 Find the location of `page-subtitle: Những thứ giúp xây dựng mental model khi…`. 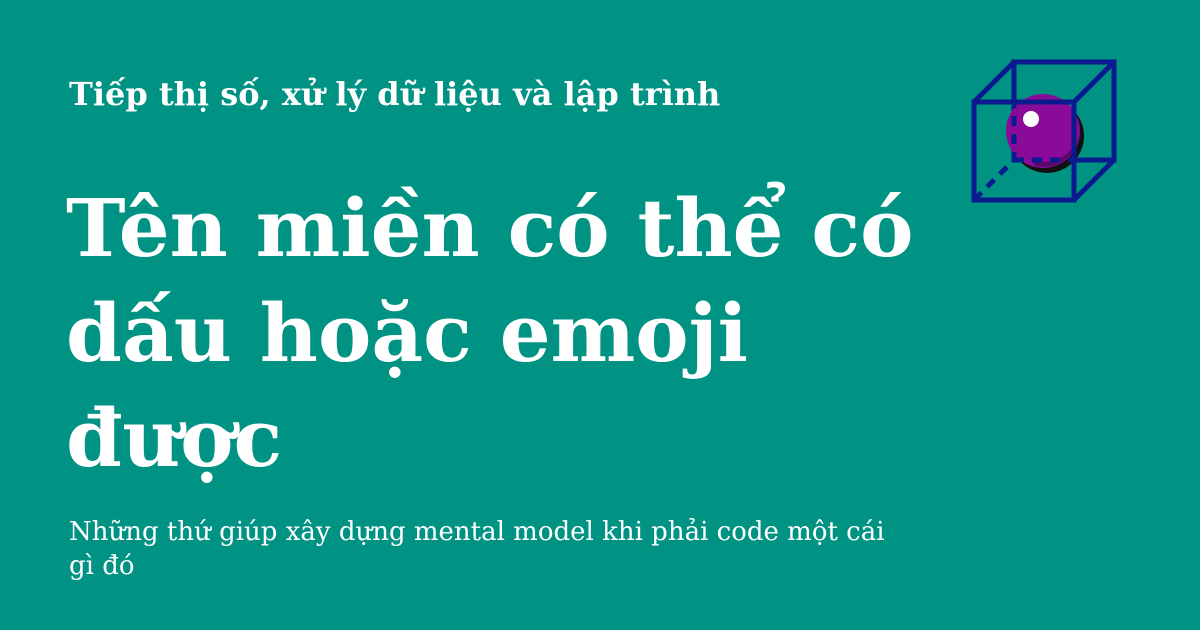

page-subtitle: Những thứ giúp xây dựng mental model khi… is located at coordinates (477, 549).